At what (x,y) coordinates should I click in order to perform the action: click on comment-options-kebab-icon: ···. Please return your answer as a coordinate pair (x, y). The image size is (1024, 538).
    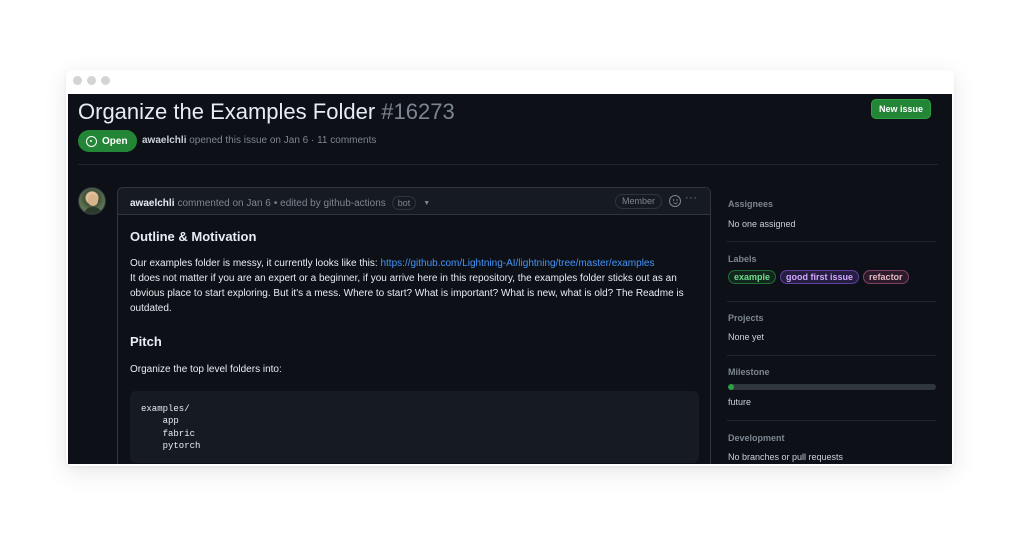
    Looking at the image, I should click on (691, 198).